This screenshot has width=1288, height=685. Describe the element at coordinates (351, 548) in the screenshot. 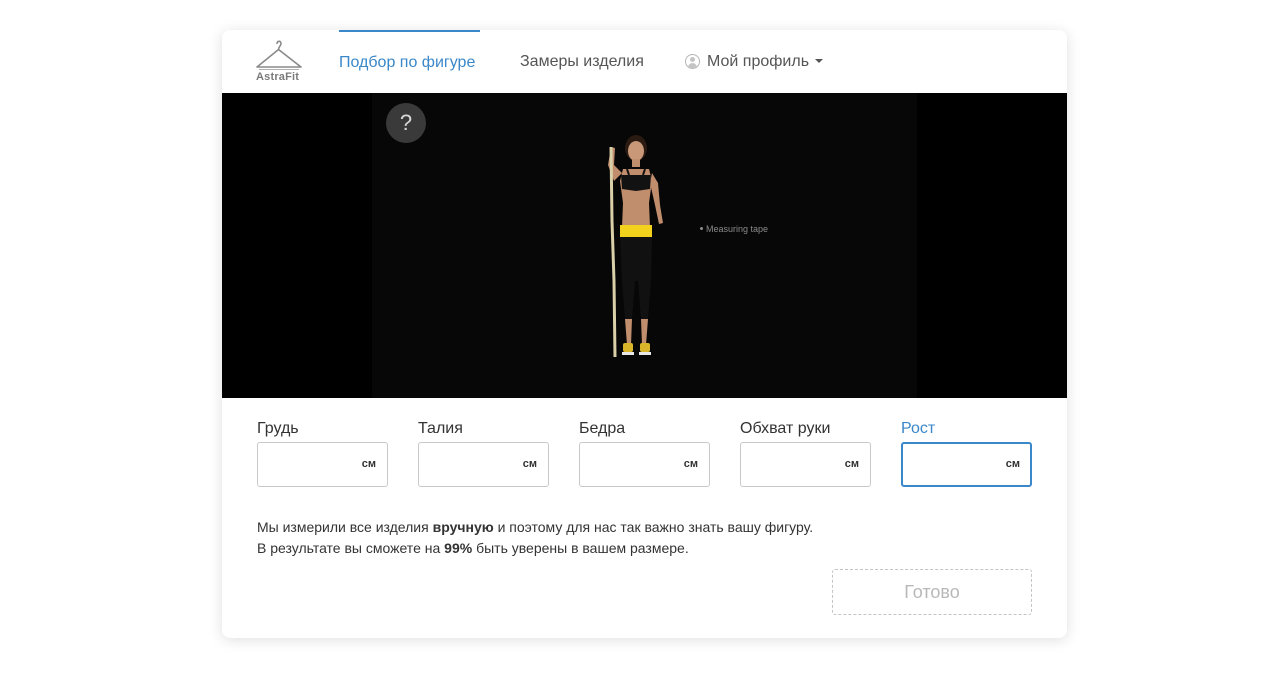

I see `info-line-2-start: В результате вы сможете на` at that location.